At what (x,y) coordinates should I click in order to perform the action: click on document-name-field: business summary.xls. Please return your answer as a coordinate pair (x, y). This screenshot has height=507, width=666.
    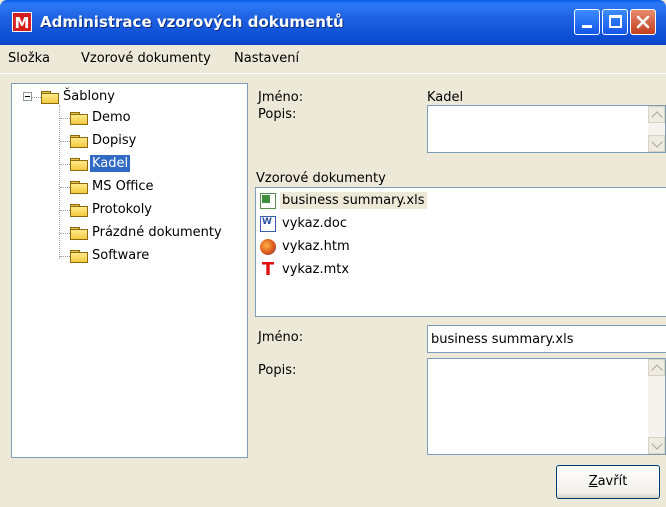
    Looking at the image, I should click on (546, 339).